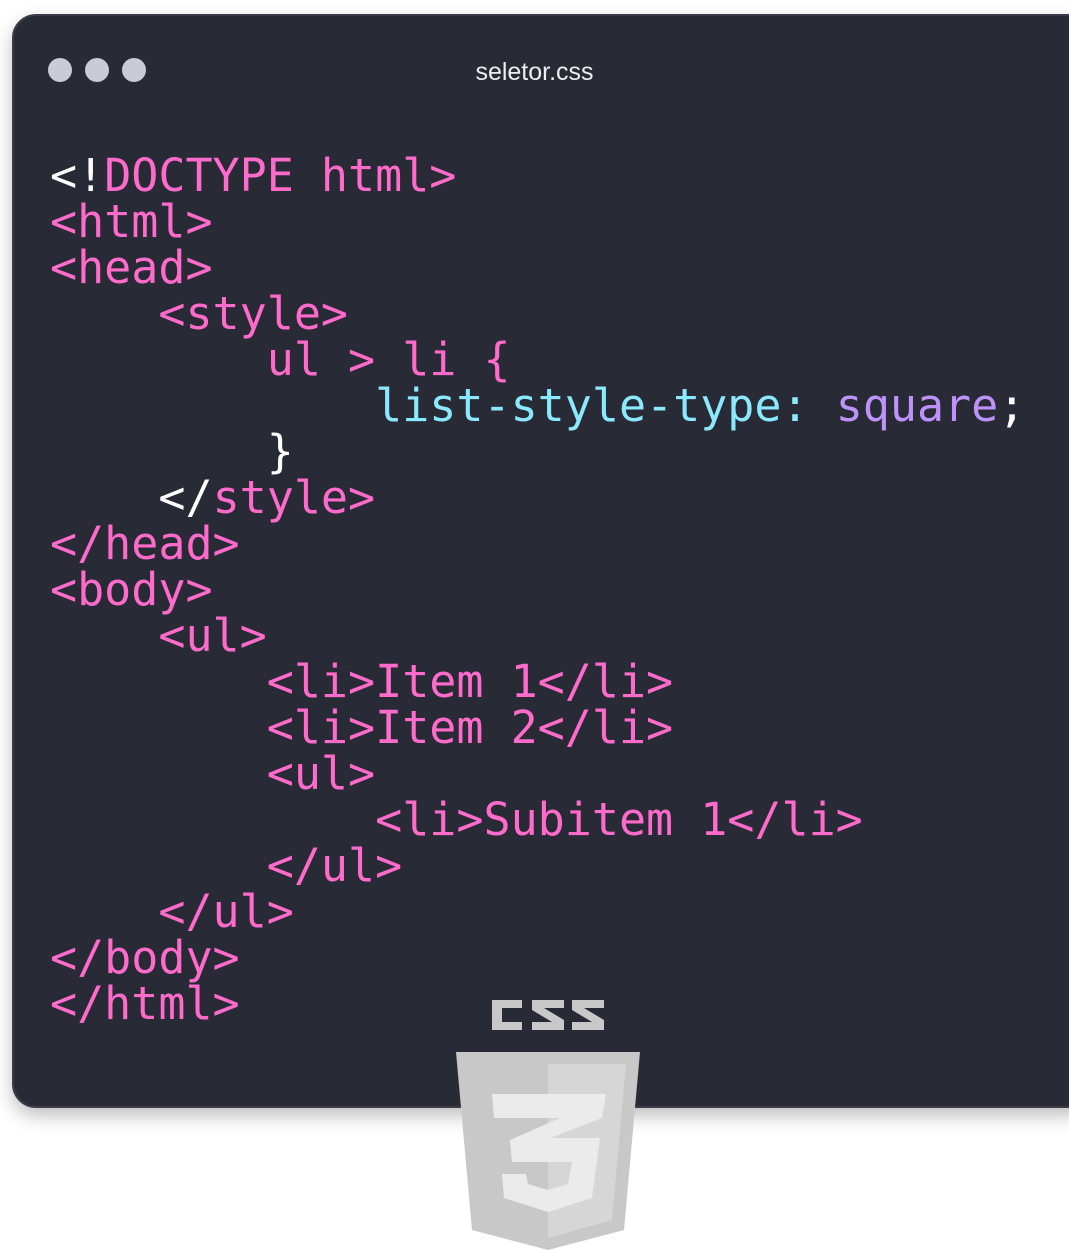 Image resolution: width=1069 pixels, height=1250 pixels. What do you see at coordinates (537, 452) in the screenshot?
I see `code-line: }` at bounding box center [537, 452].